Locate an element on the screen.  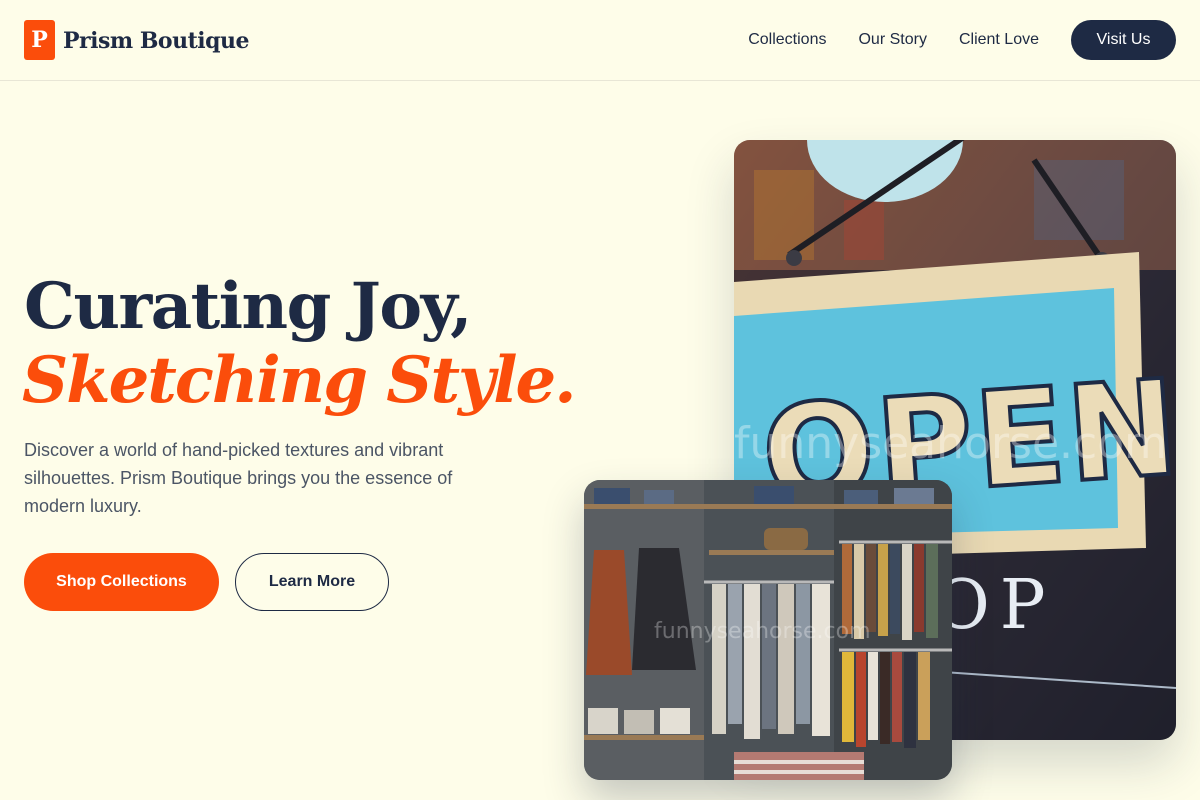
boutique-interior-image: funnyseahorse.com is located at coordinates (768, 630).